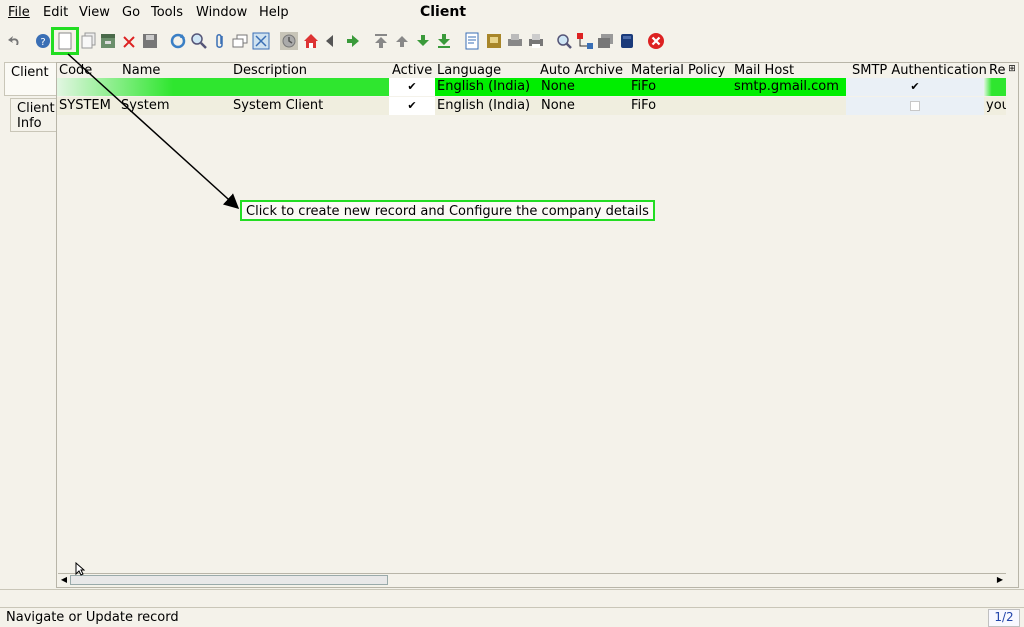 Image resolution: width=1024 pixels, height=627 pixels. I want to click on row2-description: System Client, so click(310, 106).